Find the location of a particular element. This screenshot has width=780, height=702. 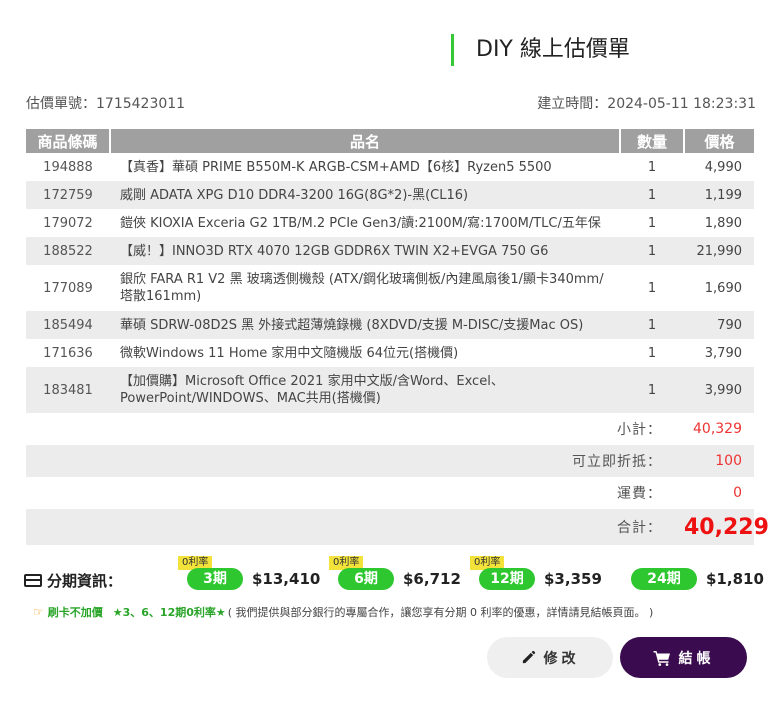

installment-term-pill: 3期 is located at coordinates (215, 579).